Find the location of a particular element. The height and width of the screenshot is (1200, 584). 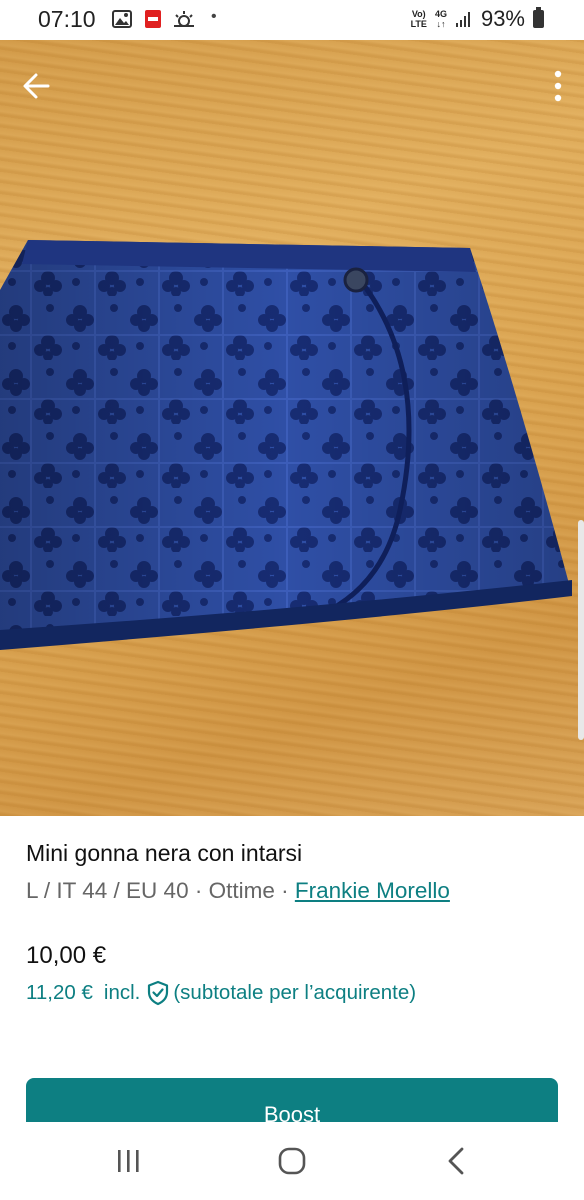

brand-link: Frankie Morello is located at coordinates (372, 890).